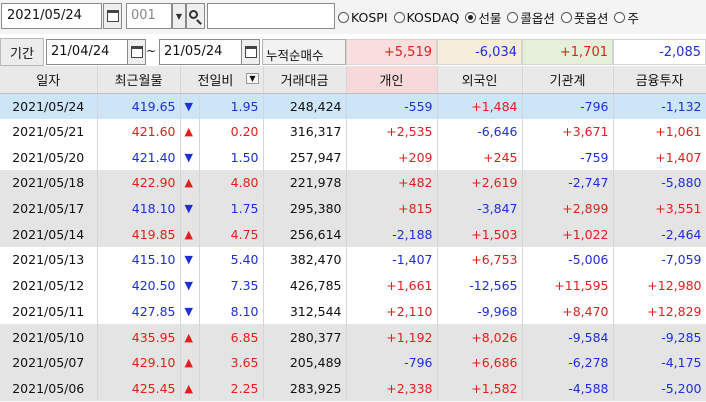 This screenshot has height=402, width=706. What do you see at coordinates (49, 183) in the screenshot?
I see `cell-date: 2021/05/18` at bounding box center [49, 183].